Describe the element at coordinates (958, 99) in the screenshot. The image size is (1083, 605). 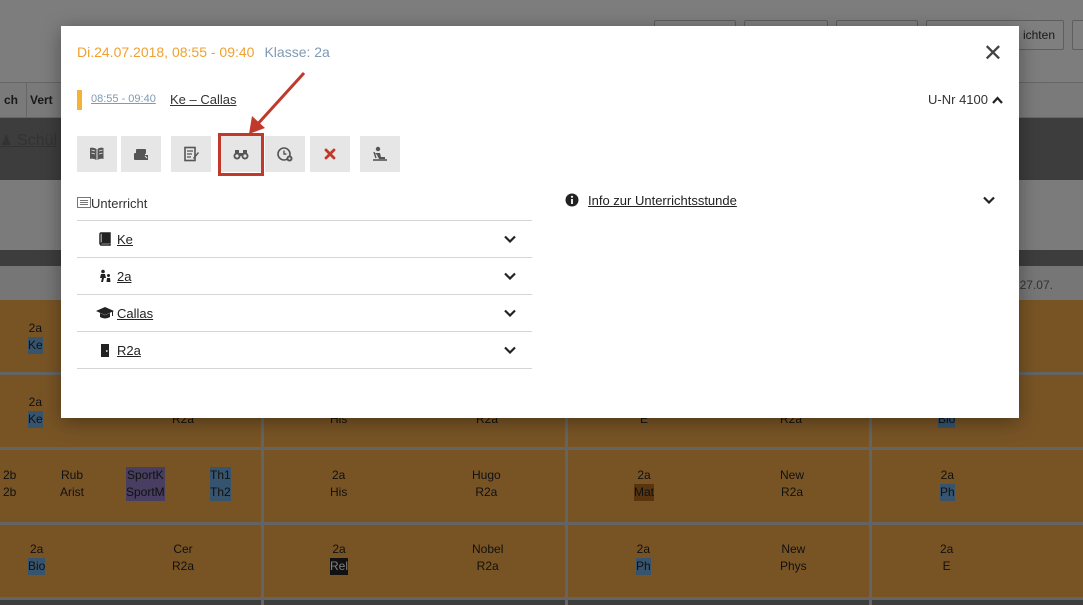
I see `lesson-number: U-Nr 4100` at that location.